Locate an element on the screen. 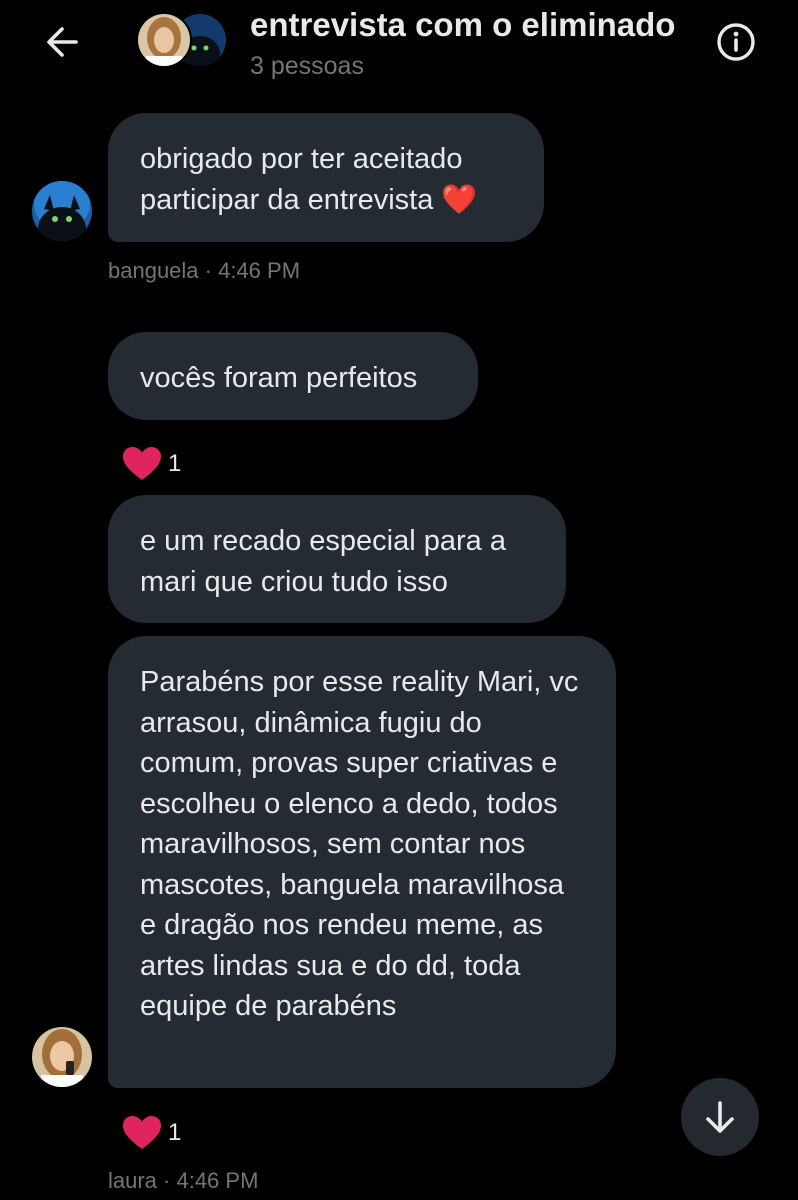 This screenshot has width=798, height=1200. back-button is located at coordinates (62, 42).